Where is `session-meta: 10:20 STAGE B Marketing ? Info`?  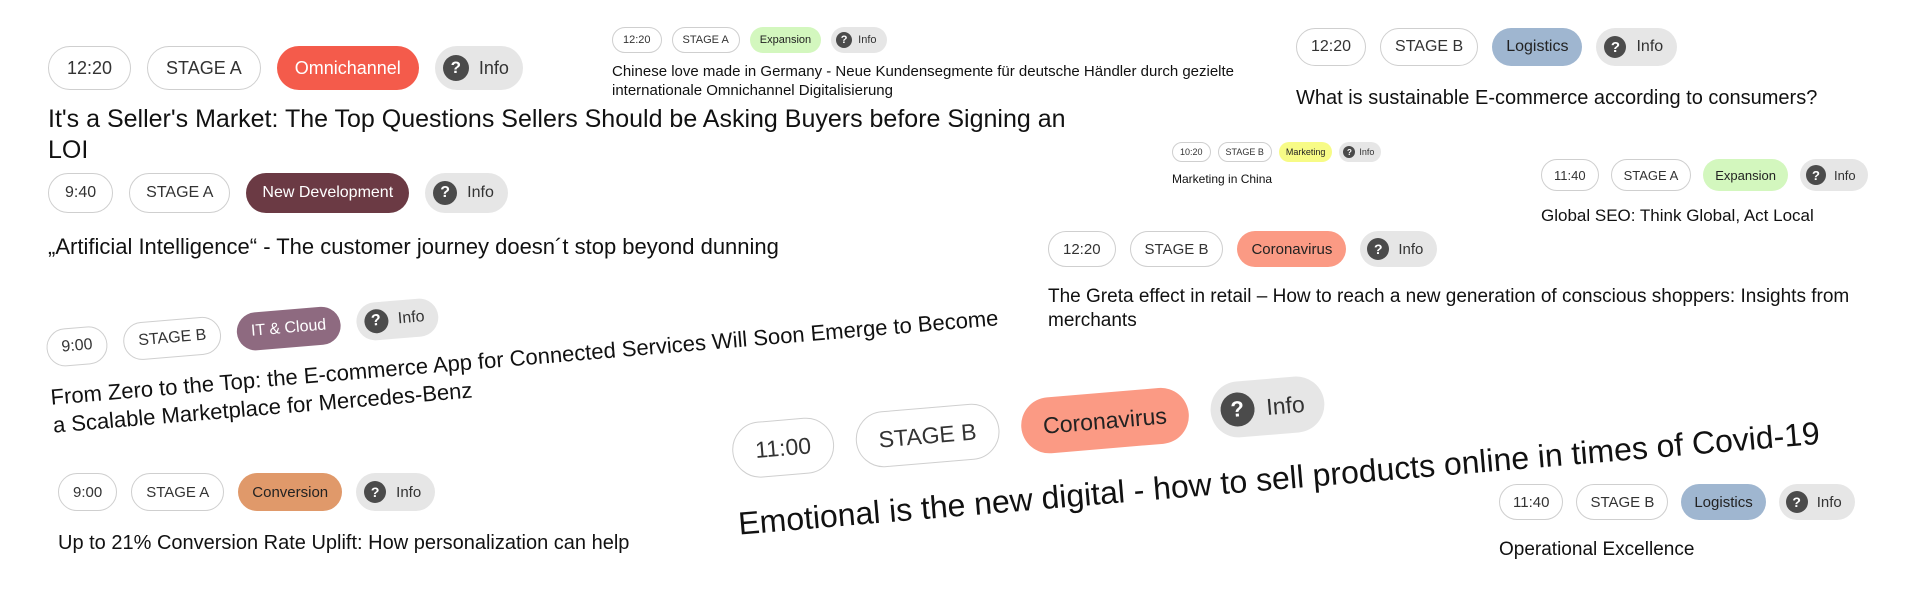 session-meta: 10:20 STAGE B Marketing ? Info is located at coordinates (1292, 152).